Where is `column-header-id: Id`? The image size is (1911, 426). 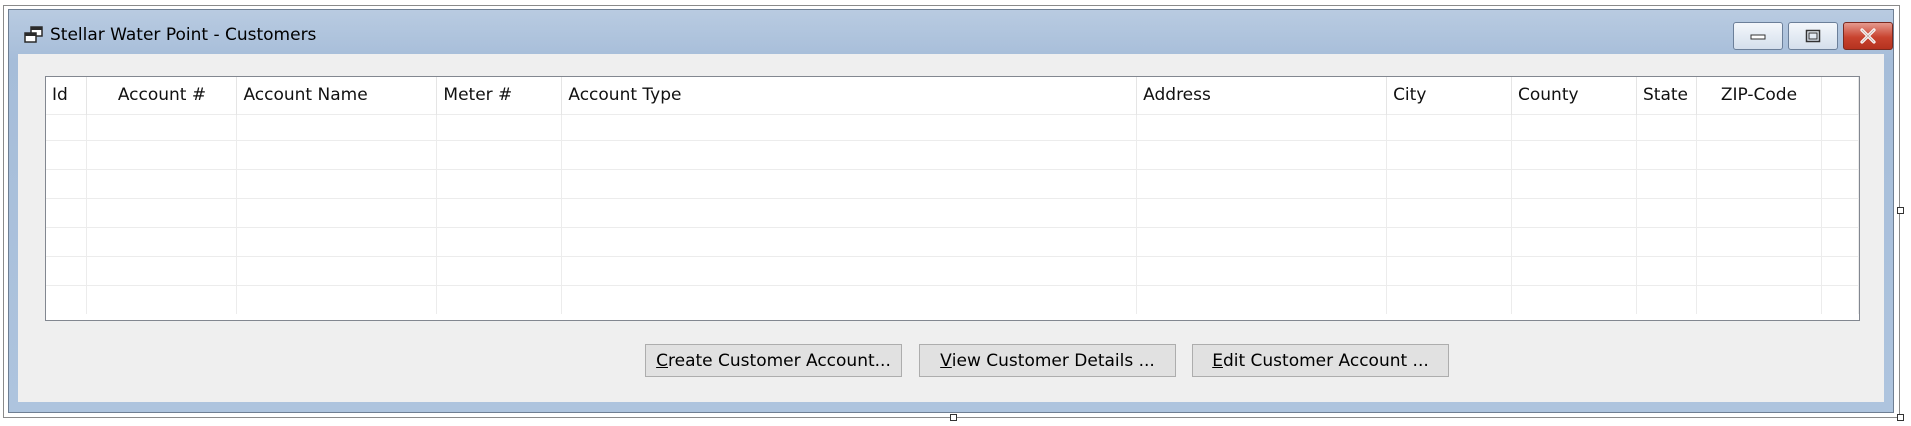
column-header-id: Id is located at coordinates (67, 95).